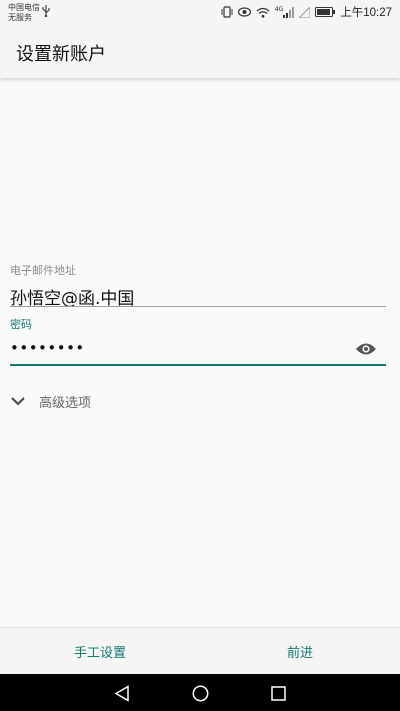 Image resolution: width=400 pixels, height=711 pixels. I want to click on status-bar: 中国电信 无服务 4G 上午10:27, so click(200, 13).